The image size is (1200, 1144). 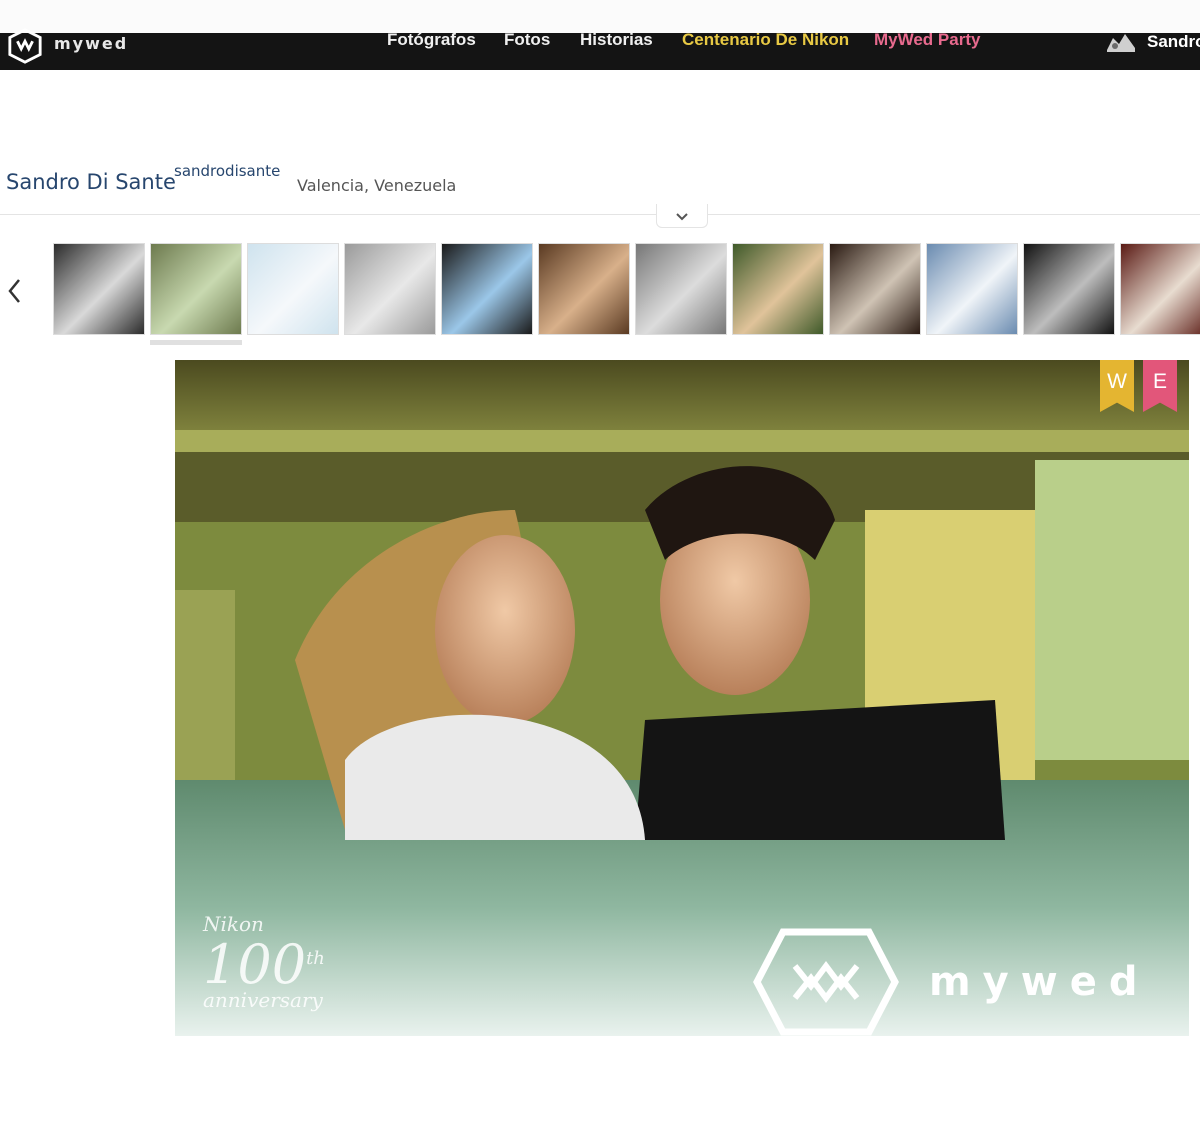 I want to click on photographer-location: Valencia, Venezuela, so click(x=377, y=185).